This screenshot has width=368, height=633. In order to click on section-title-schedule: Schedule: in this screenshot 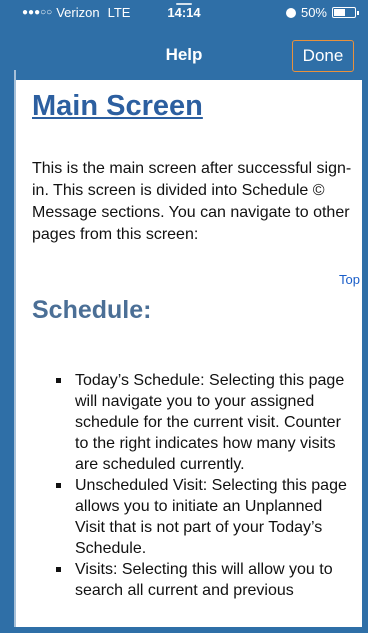, I will do `click(92, 310)`.